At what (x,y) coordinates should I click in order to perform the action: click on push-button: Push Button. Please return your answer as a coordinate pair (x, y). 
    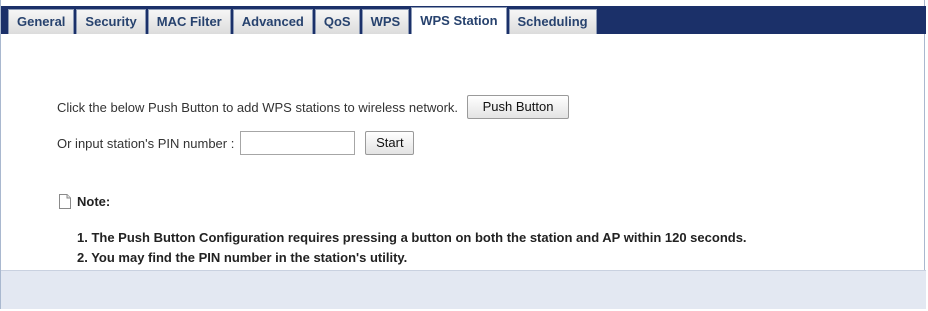
    Looking at the image, I should click on (518, 107).